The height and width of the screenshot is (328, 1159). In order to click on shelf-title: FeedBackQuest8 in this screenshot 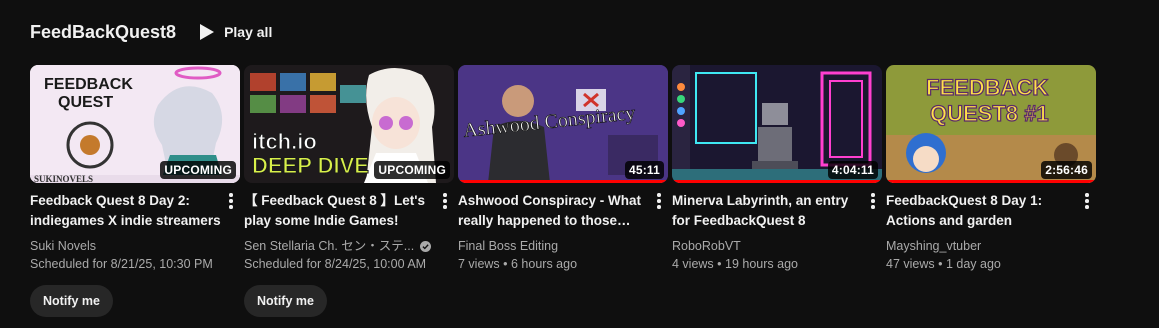, I will do `click(103, 32)`.